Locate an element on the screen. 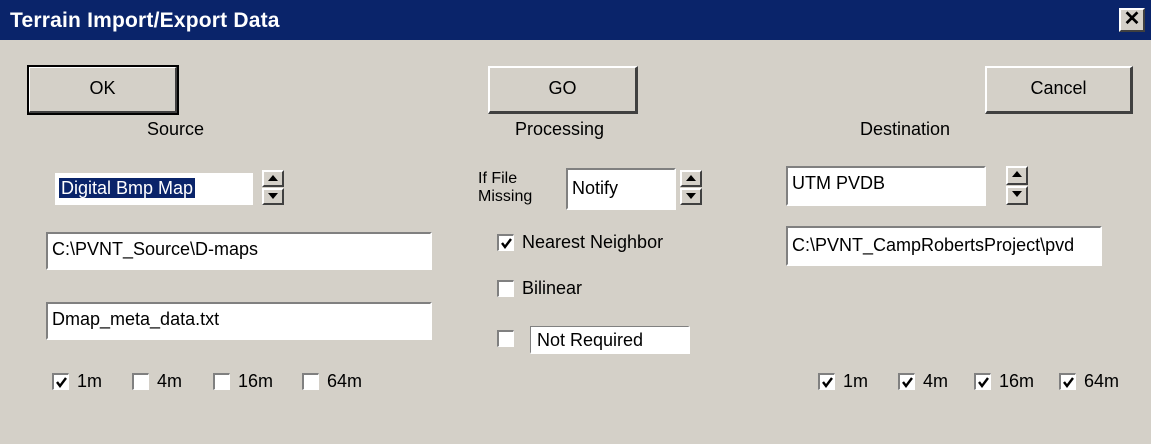 The image size is (1151, 444). if-missing-label: If File Missing is located at coordinates (505, 188).